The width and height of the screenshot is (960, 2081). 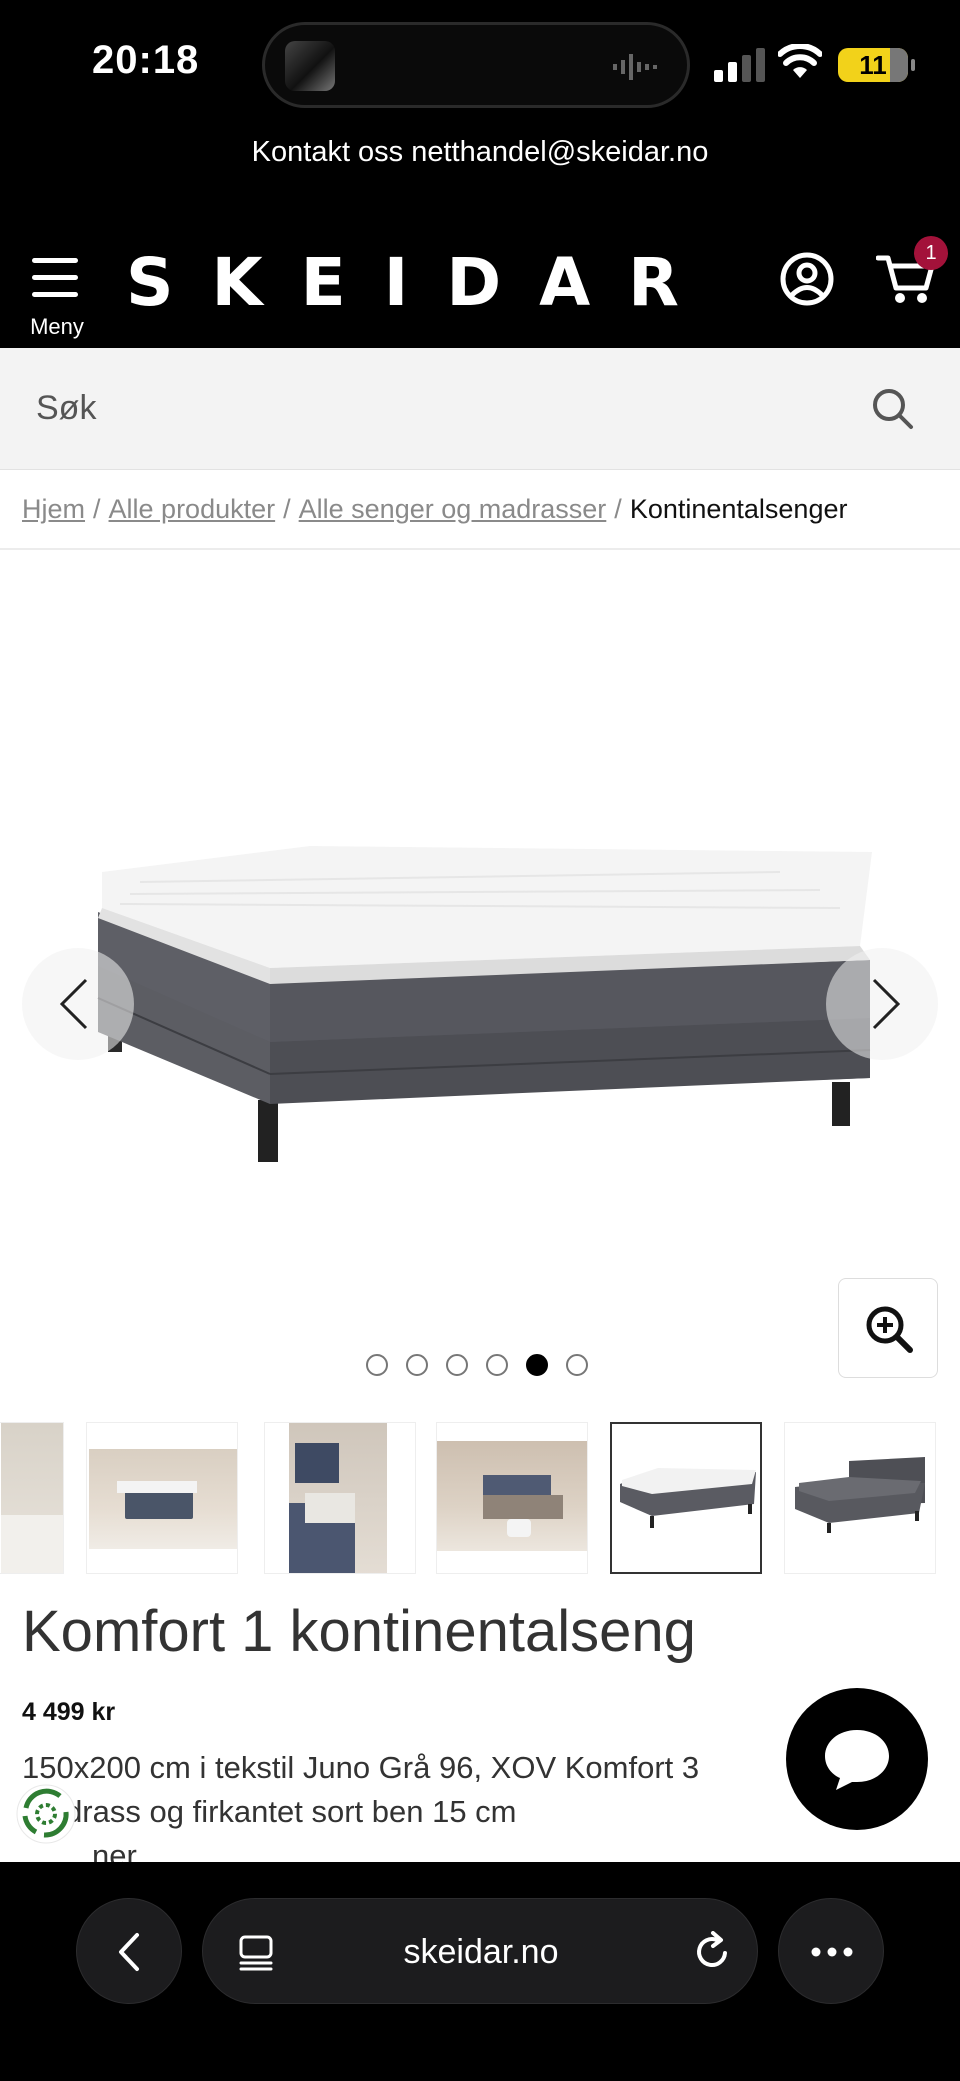 I want to click on cart-count-badge: 1, so click(x=931, y=253).